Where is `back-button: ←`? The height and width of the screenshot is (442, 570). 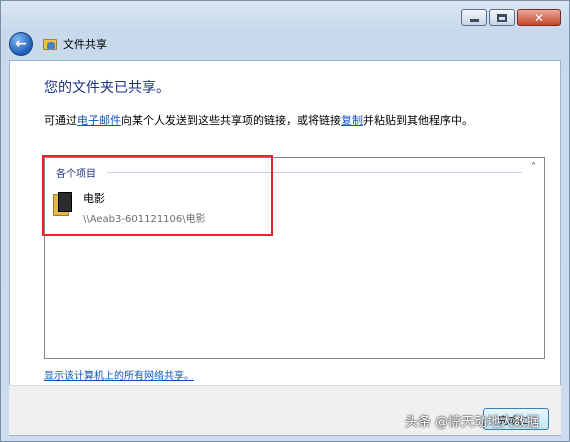
back-button: ← is located at coordinates (21, 44).